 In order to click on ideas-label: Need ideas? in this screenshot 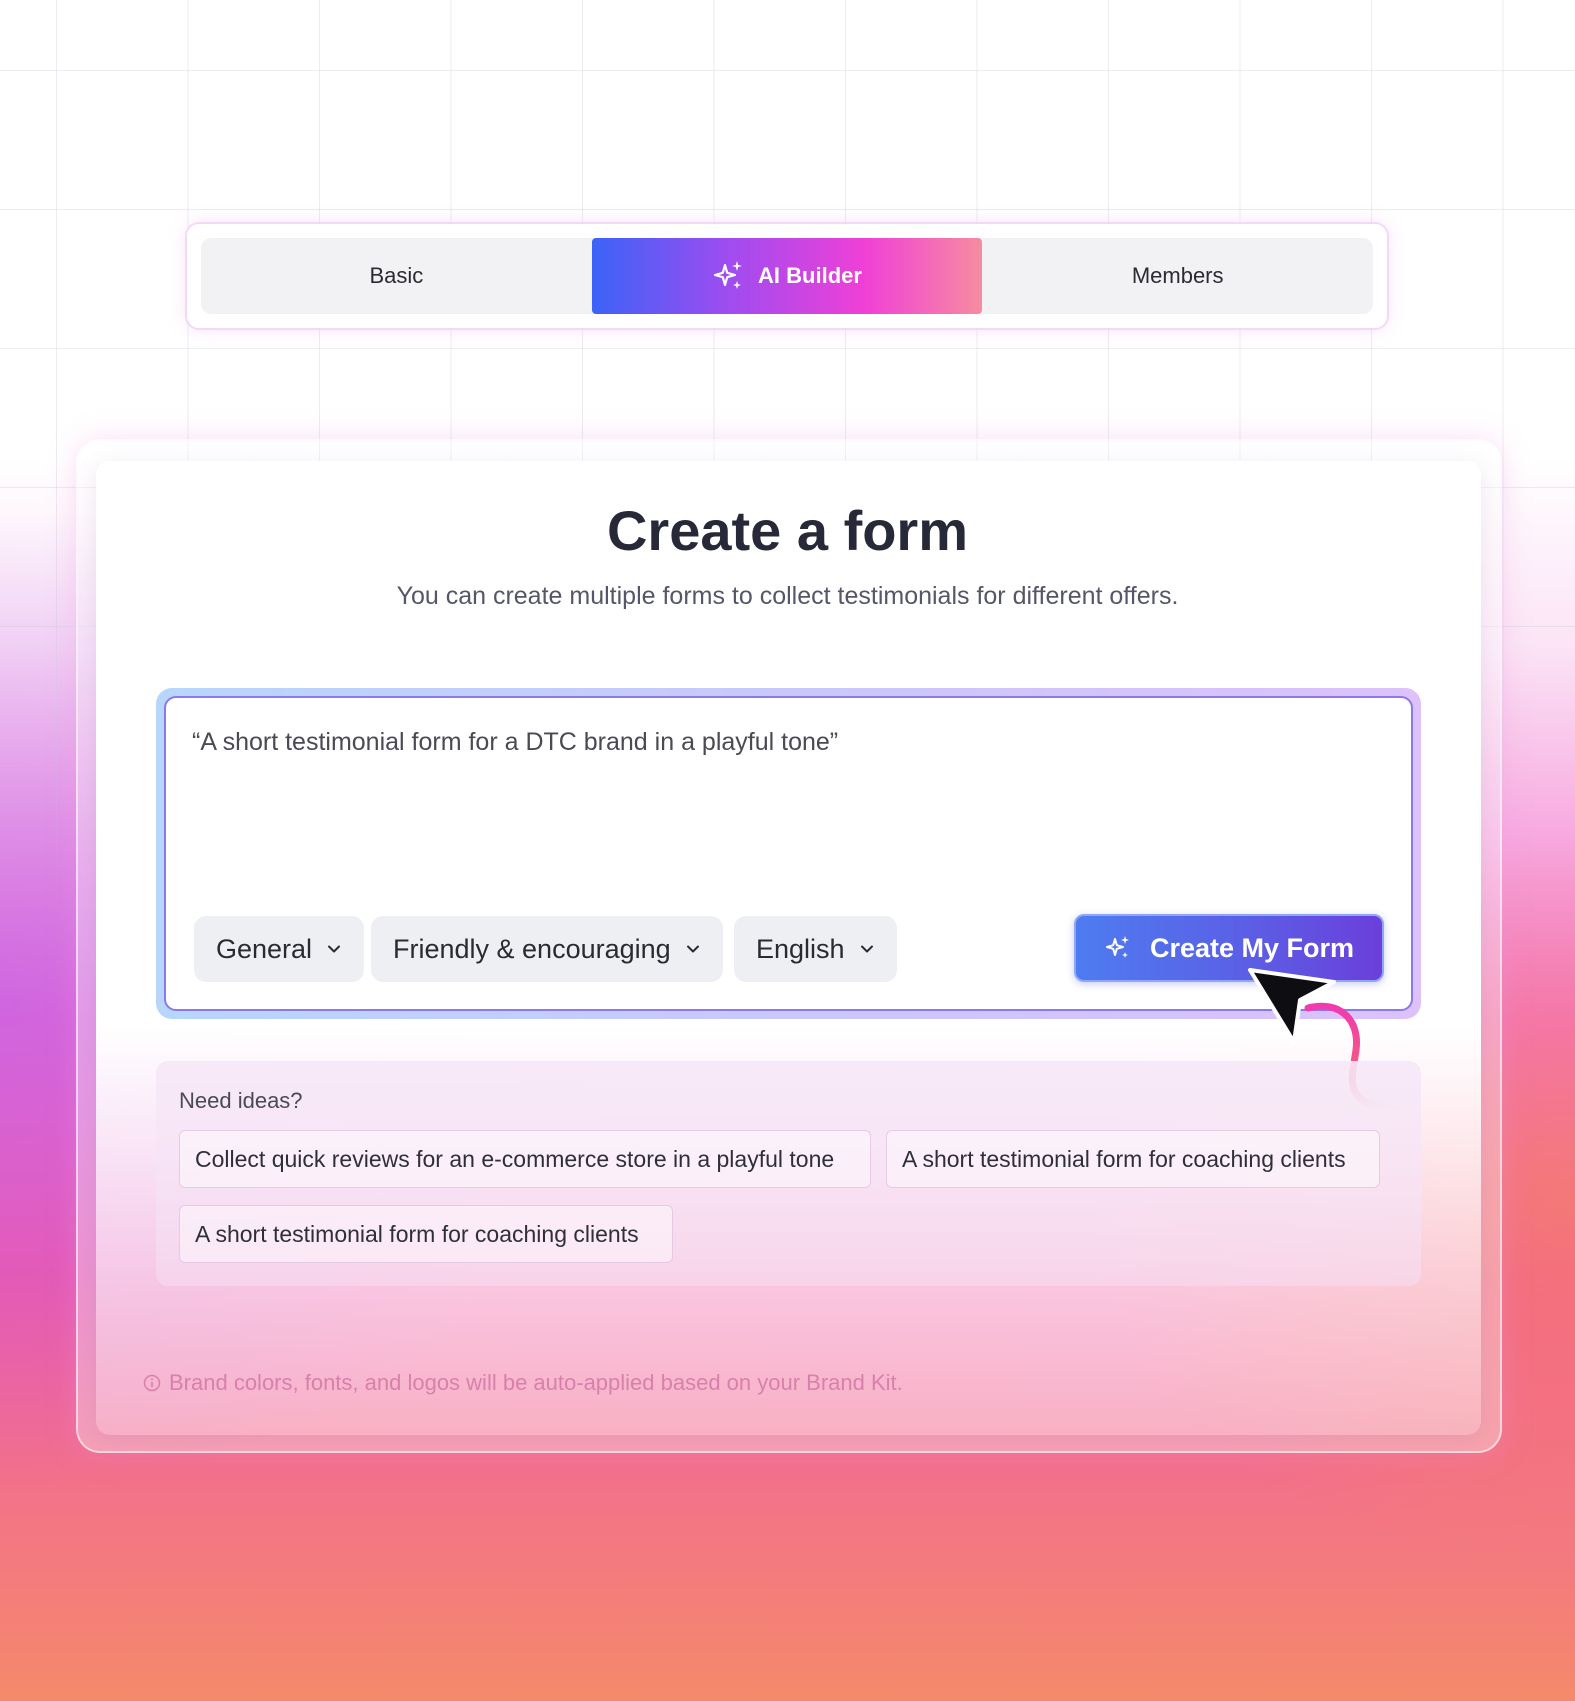, I will do `click(241, 1100)`.